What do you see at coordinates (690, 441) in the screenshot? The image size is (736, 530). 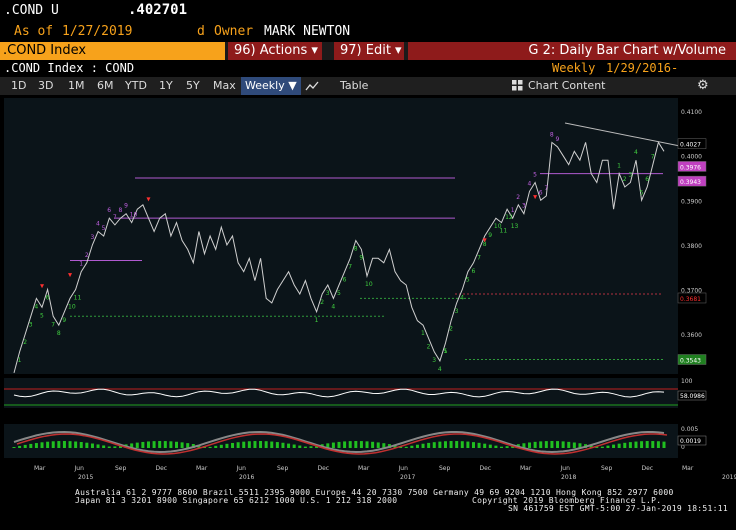 I see `osc2-value: 0.0019` at bounding box center [690, 441].